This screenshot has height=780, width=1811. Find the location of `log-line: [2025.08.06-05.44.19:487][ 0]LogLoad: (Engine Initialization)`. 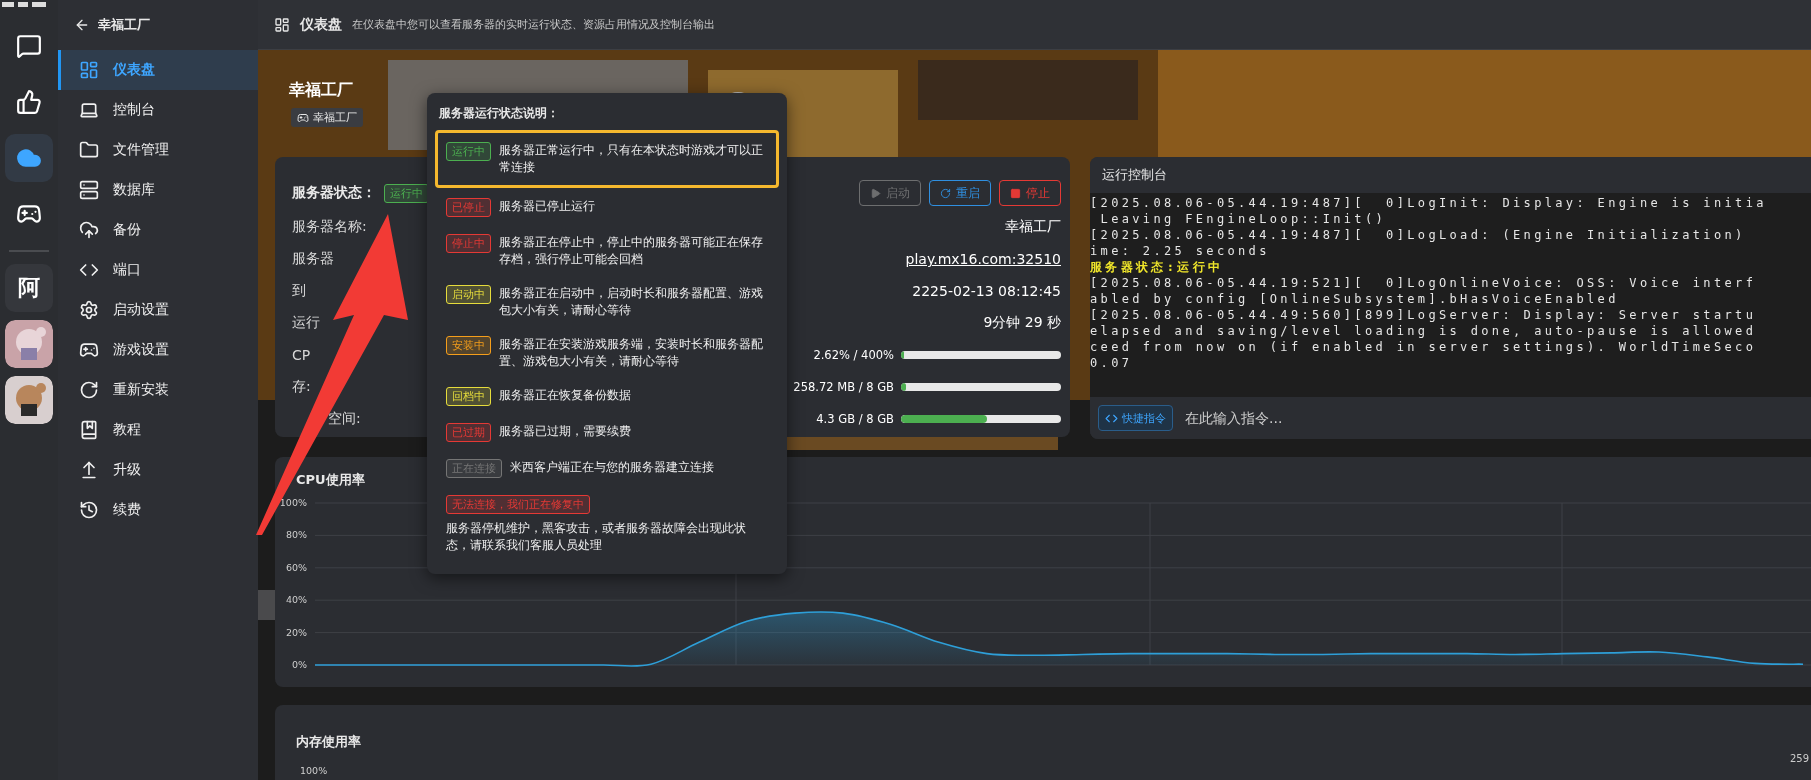

log-line: [2025.08.06-05.44.19:487][ 0]LogLoad: (Engine Initialization) is located at coordinates (1418, 235).